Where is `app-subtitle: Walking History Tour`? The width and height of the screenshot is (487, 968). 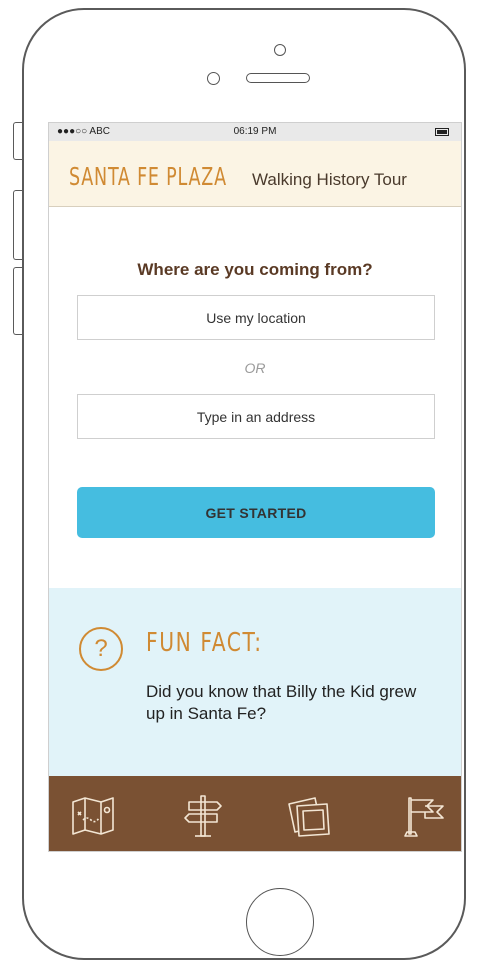 app-subtitle: Walking History Tour is located at coordinates (329, 179).